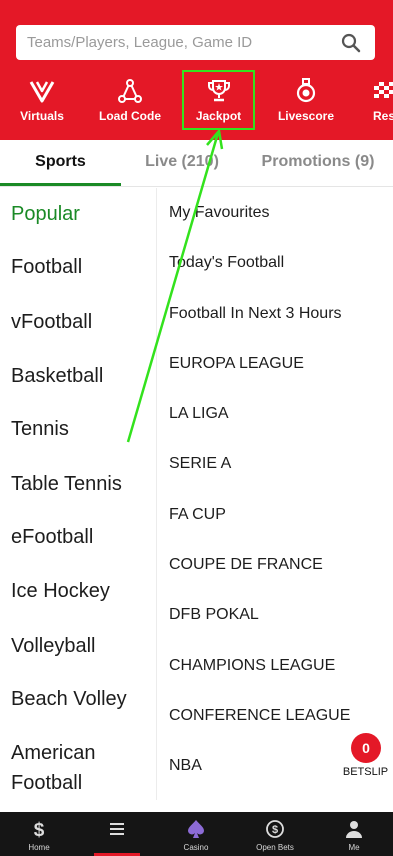  Describe the element at coordinates (354, 829) in the screenshot. I see `user-icon` at that location.